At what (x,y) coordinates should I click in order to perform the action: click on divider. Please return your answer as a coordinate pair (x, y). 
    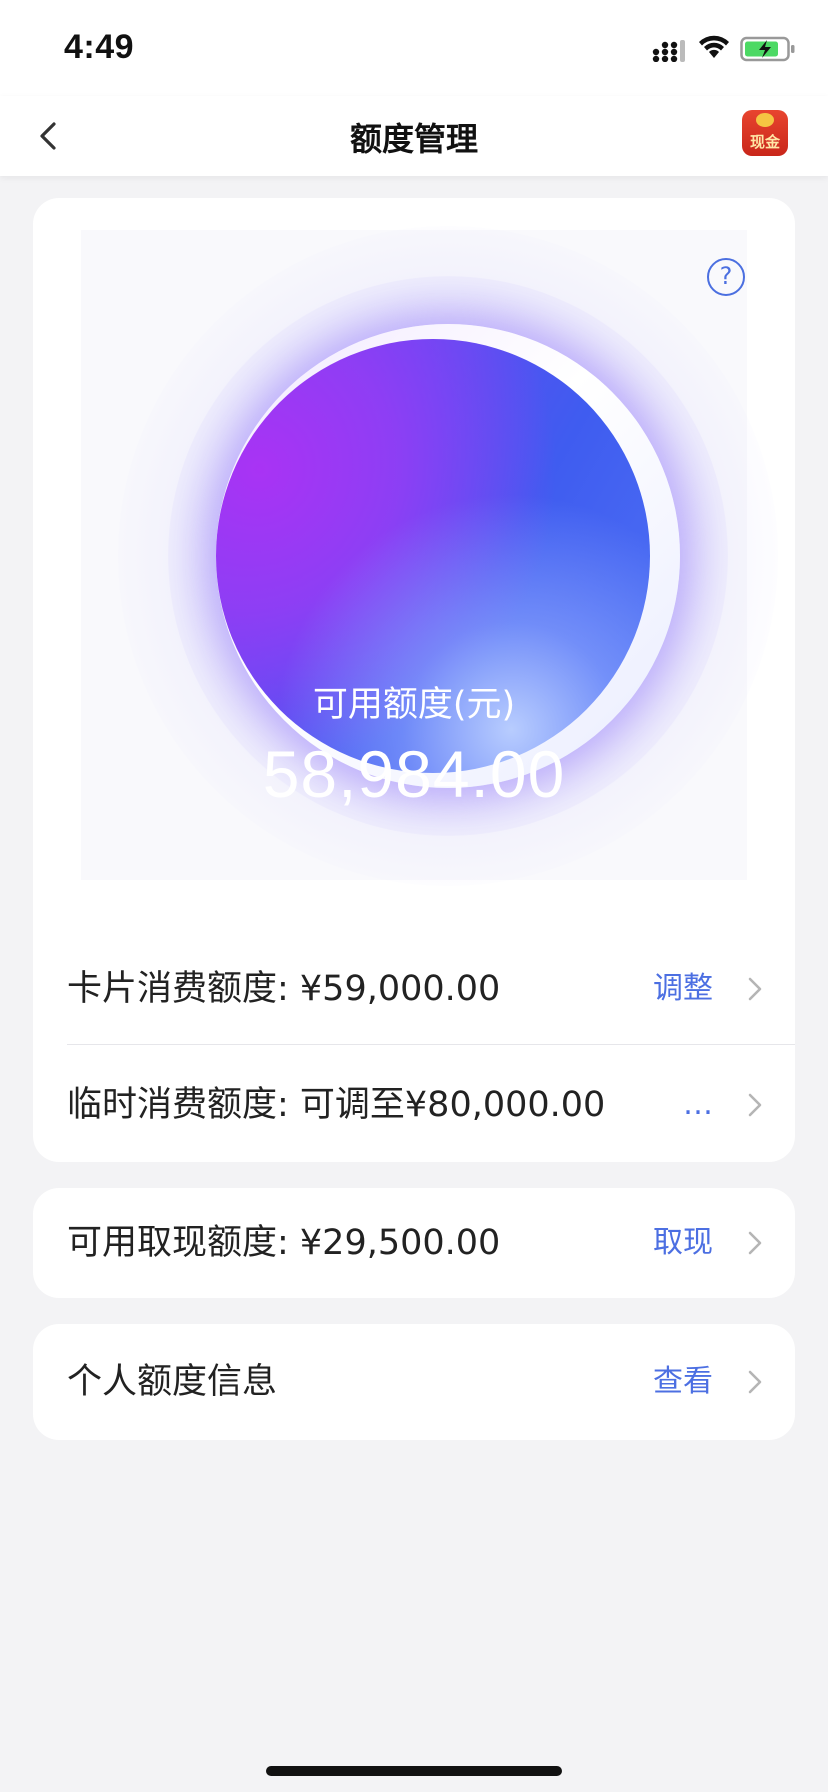
    Looking at the image, I should click on (431, 1044).